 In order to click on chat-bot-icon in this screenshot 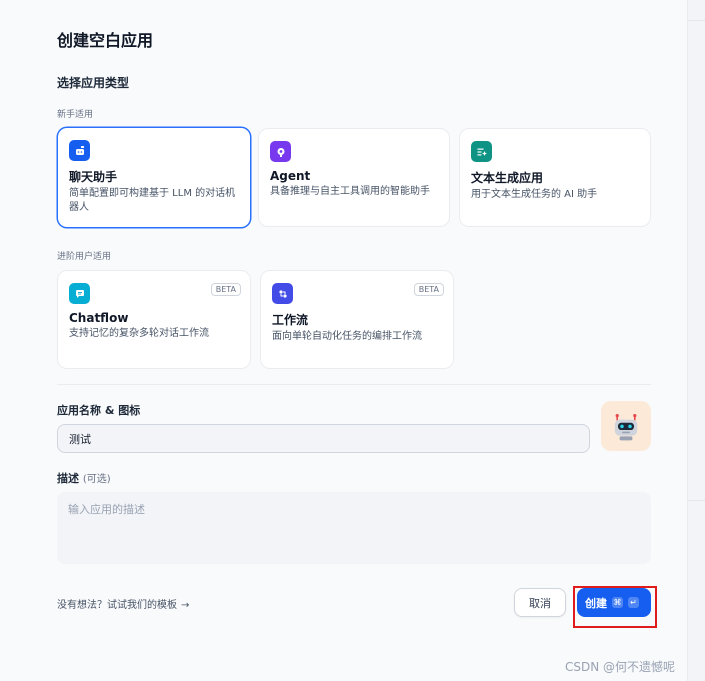, I will do `click(79, 150)`.